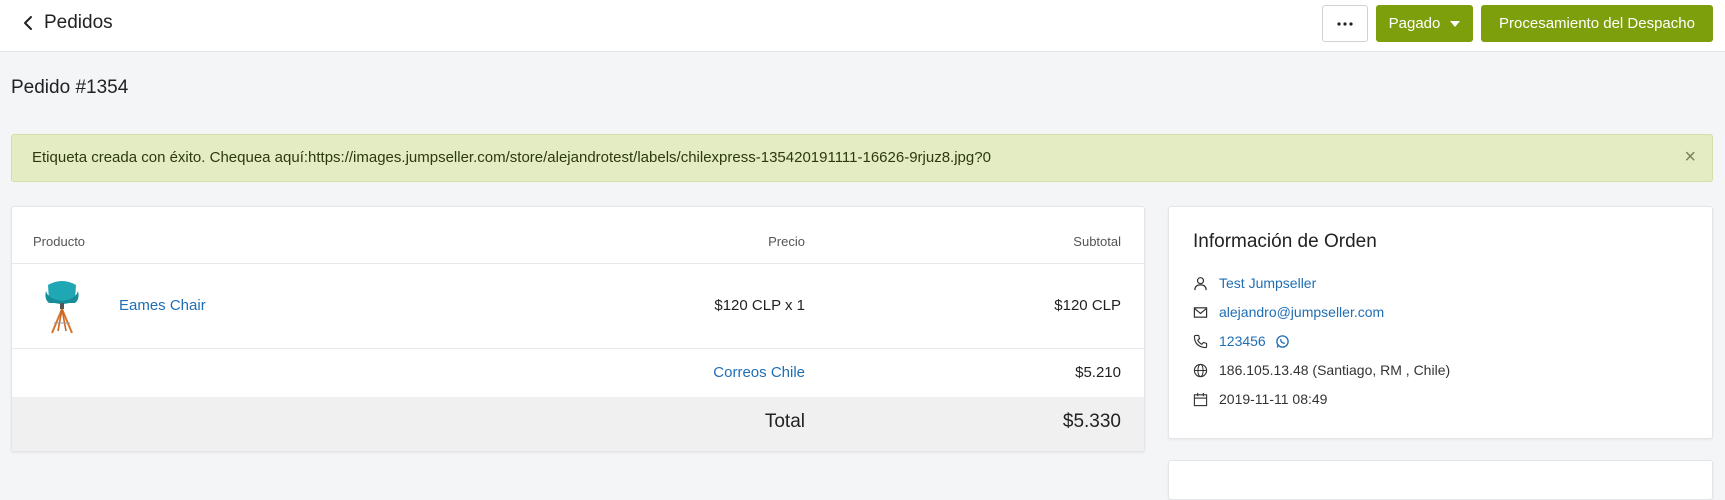 The image size is (1725, 500). I want to click on product-link: Eames Chair, so click(162, 305).